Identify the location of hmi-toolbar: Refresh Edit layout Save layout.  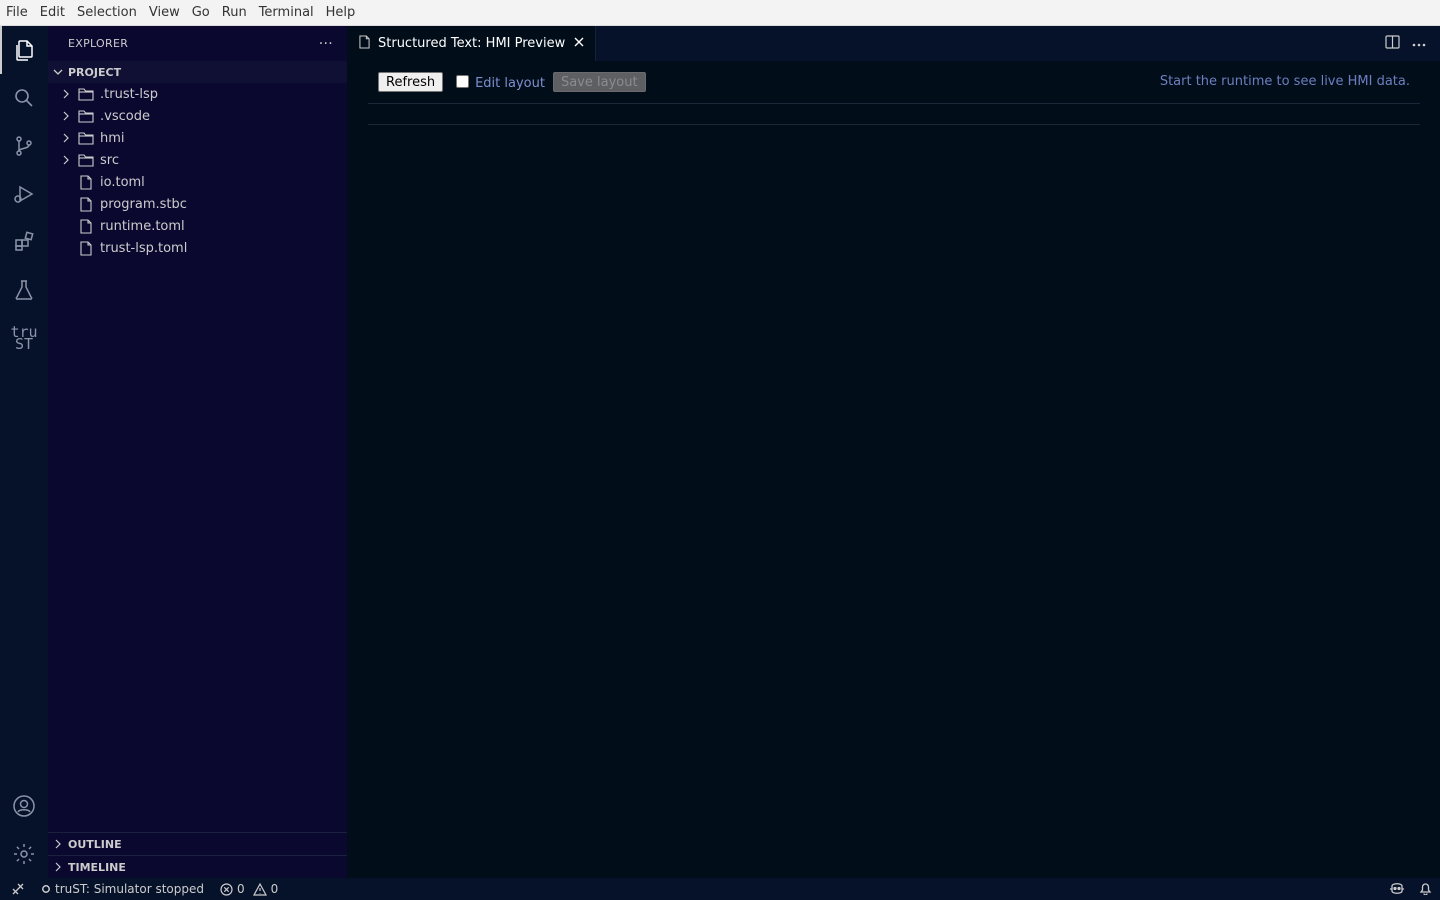
(512, 82).